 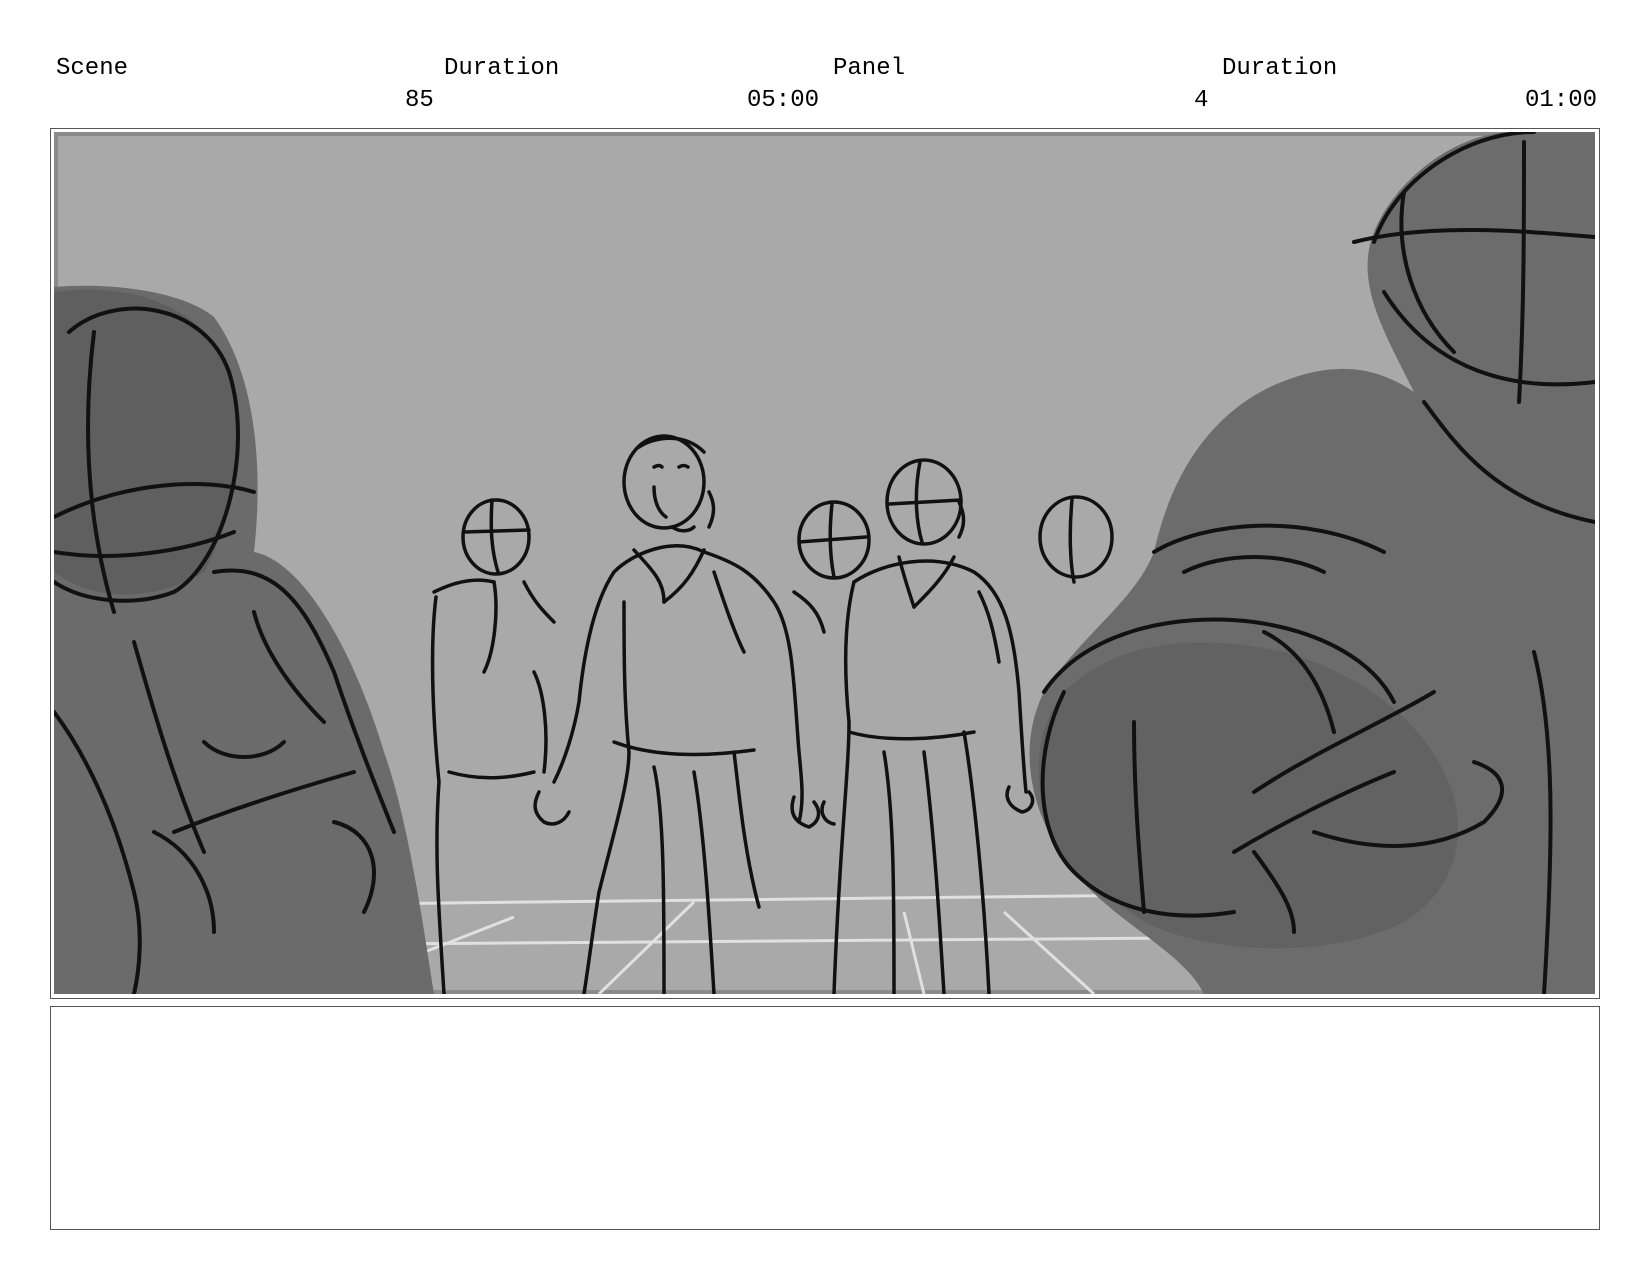 What do you see at coordinates (1280, 68) in the screenshot?
I see `panel-duration-label: Duration` at bounding box center [1280, 68].